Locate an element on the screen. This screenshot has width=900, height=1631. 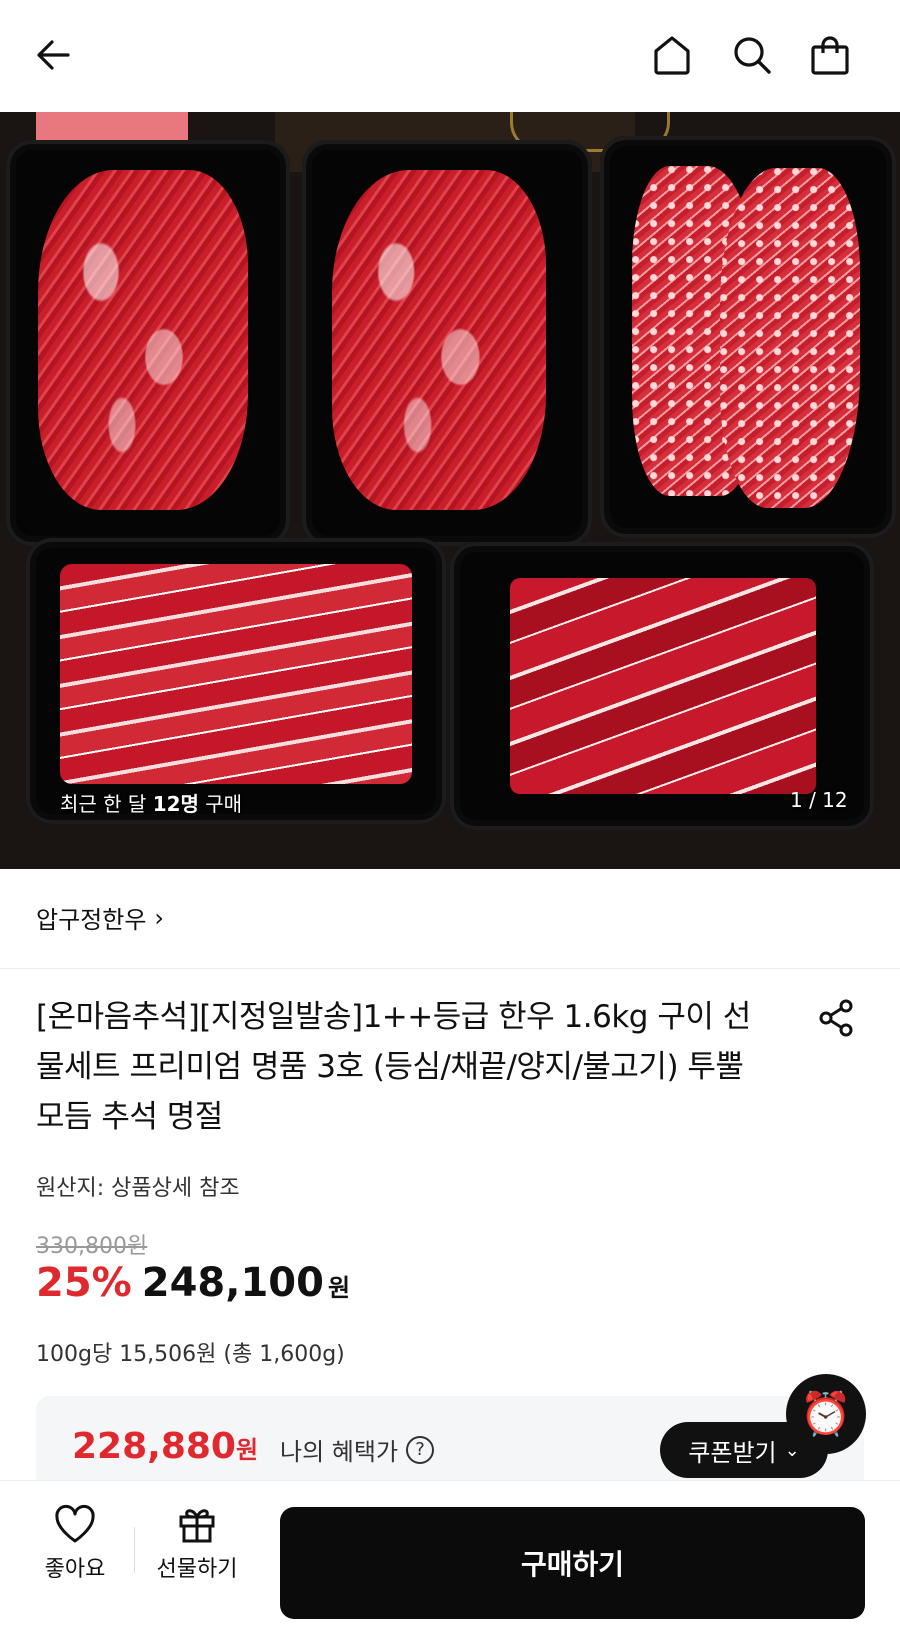
price-row: 25% 248,100 원 is located at coordinates (193, 1283).